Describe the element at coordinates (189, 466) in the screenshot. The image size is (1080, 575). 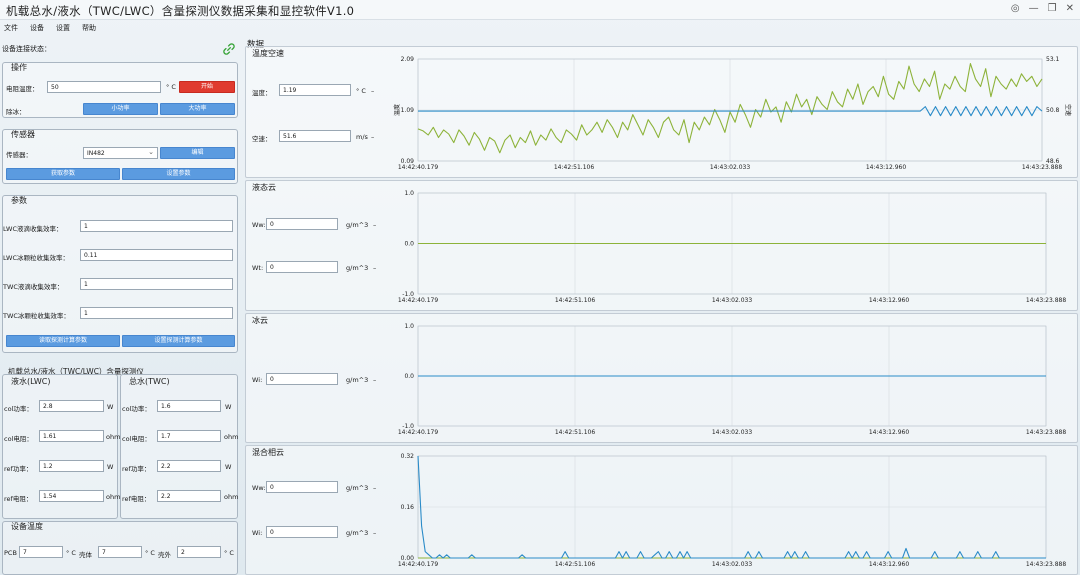
I see `twc-ref-power-input: 2.2` at that location.